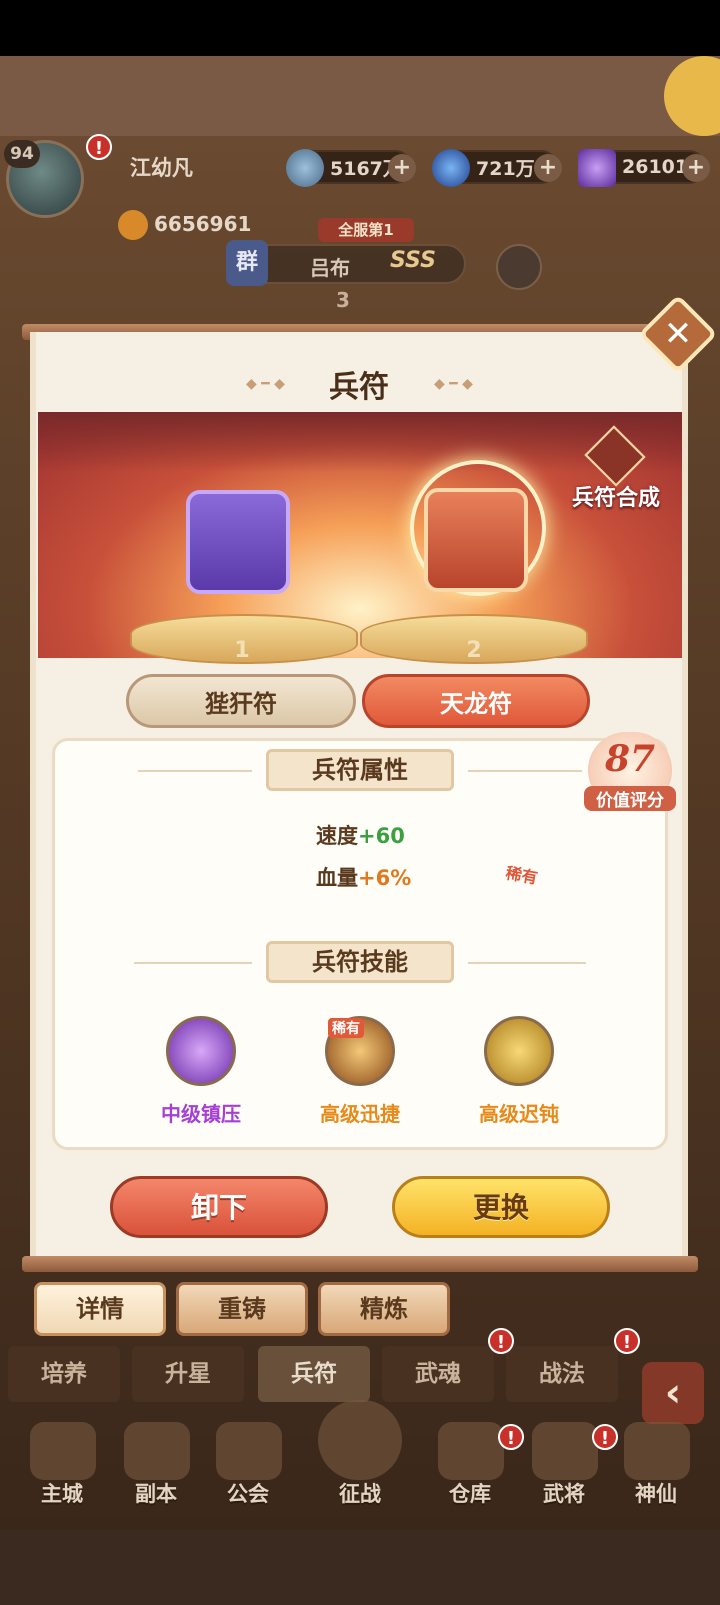 The height and width of the screenshot is (1605, 720). I want to click on nav-city: 主城, so click(62, 1493).